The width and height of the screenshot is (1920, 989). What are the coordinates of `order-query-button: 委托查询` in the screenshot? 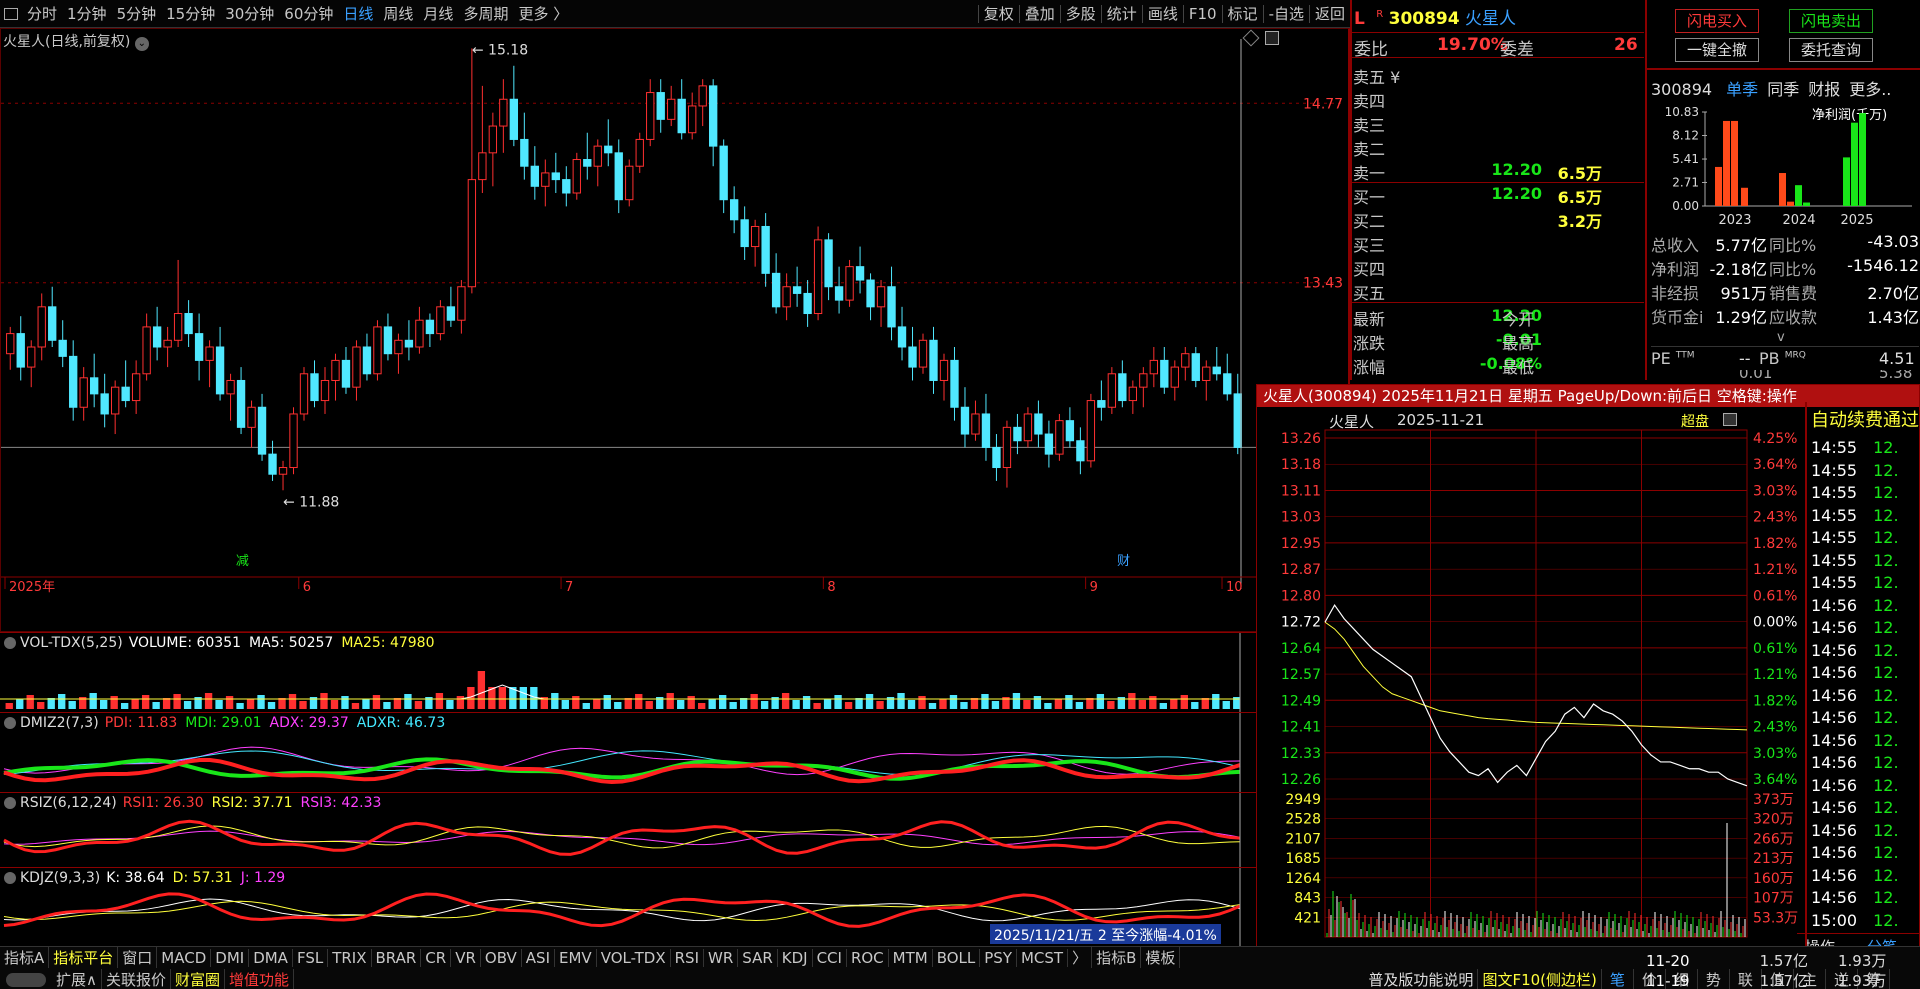 It's located at (1831, 50).